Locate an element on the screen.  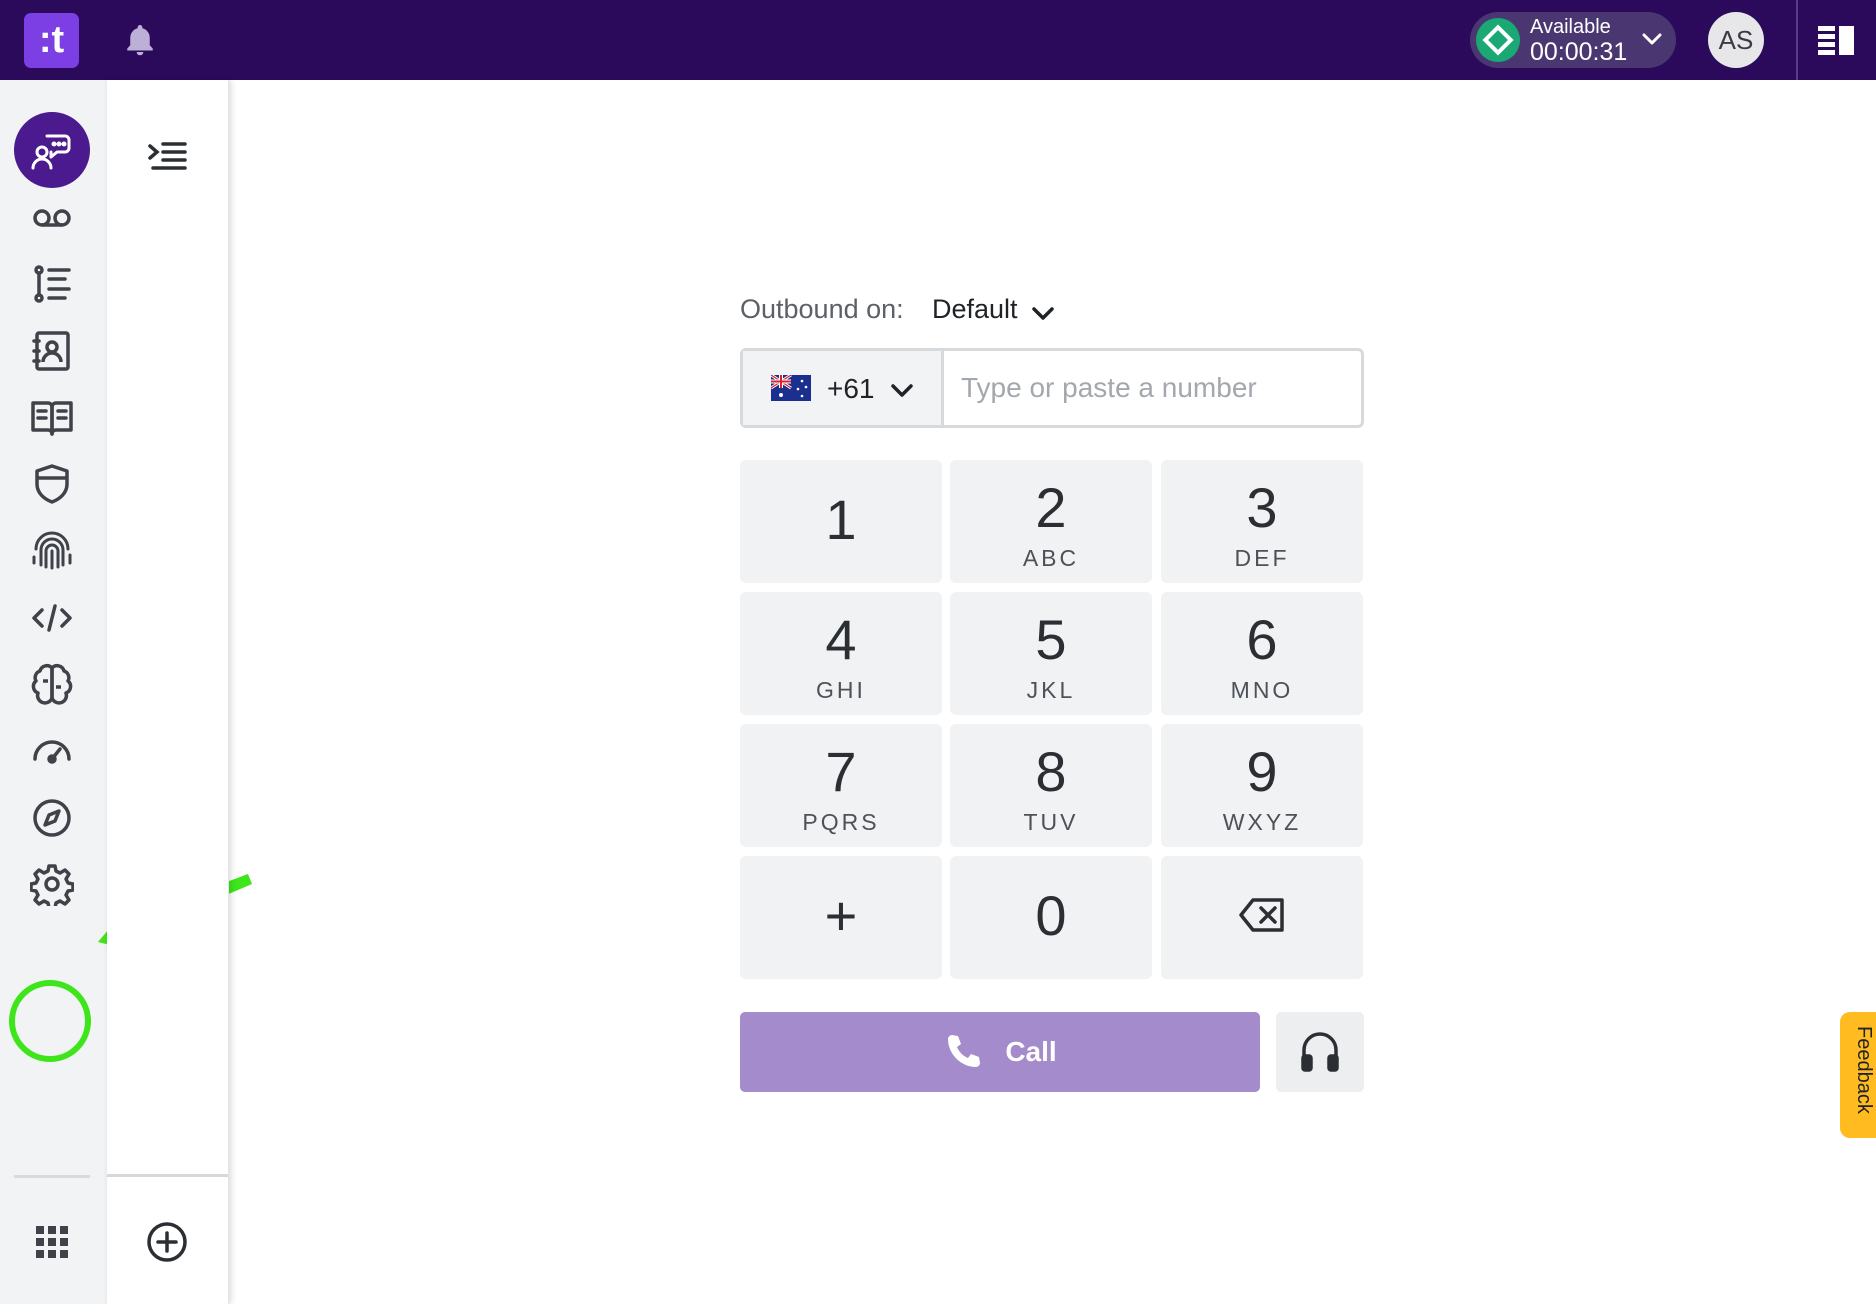
headset-icon is located at coordinates (1320, 1052).